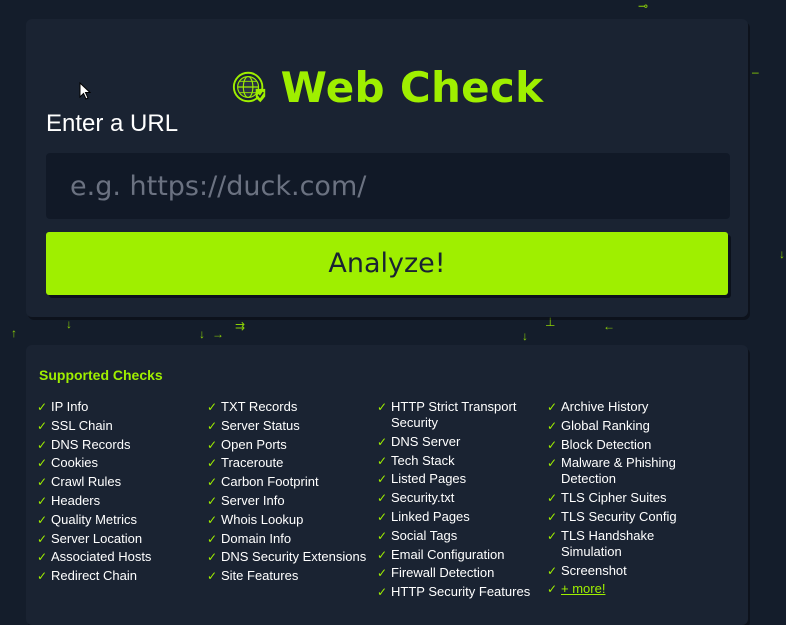 Image resolution: width=786 pixels, height=625 pixels. I want to click on check-item: ✓ Firewall Detection, so click(457, 573).